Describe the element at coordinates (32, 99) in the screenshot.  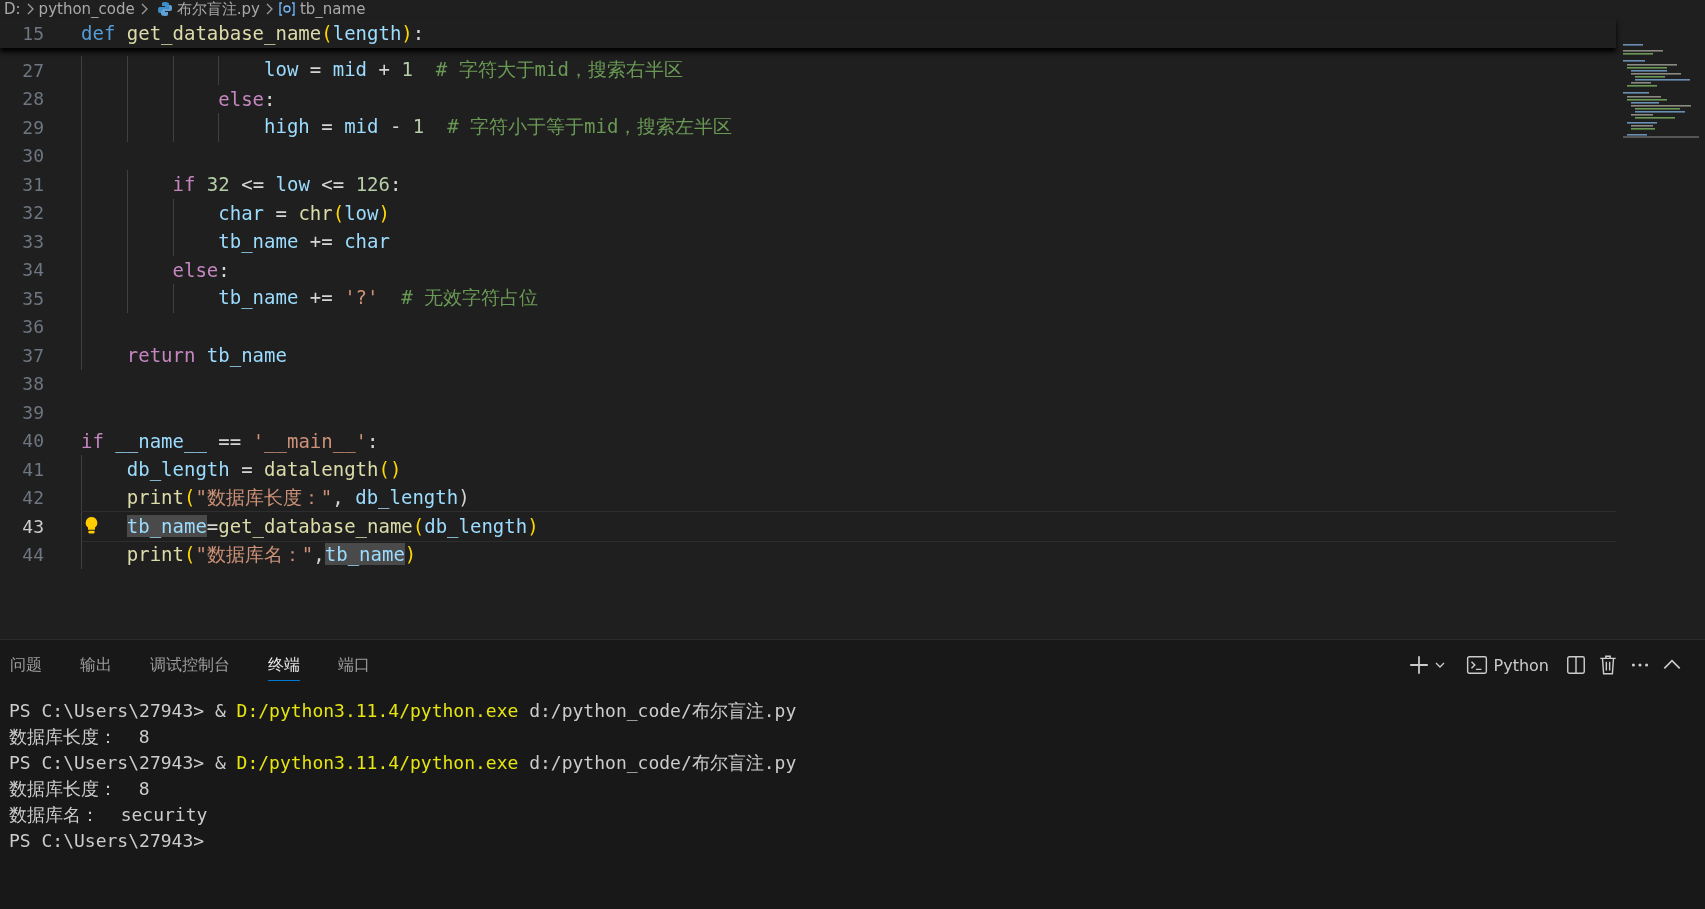
I see `line-number: 28` at that location.